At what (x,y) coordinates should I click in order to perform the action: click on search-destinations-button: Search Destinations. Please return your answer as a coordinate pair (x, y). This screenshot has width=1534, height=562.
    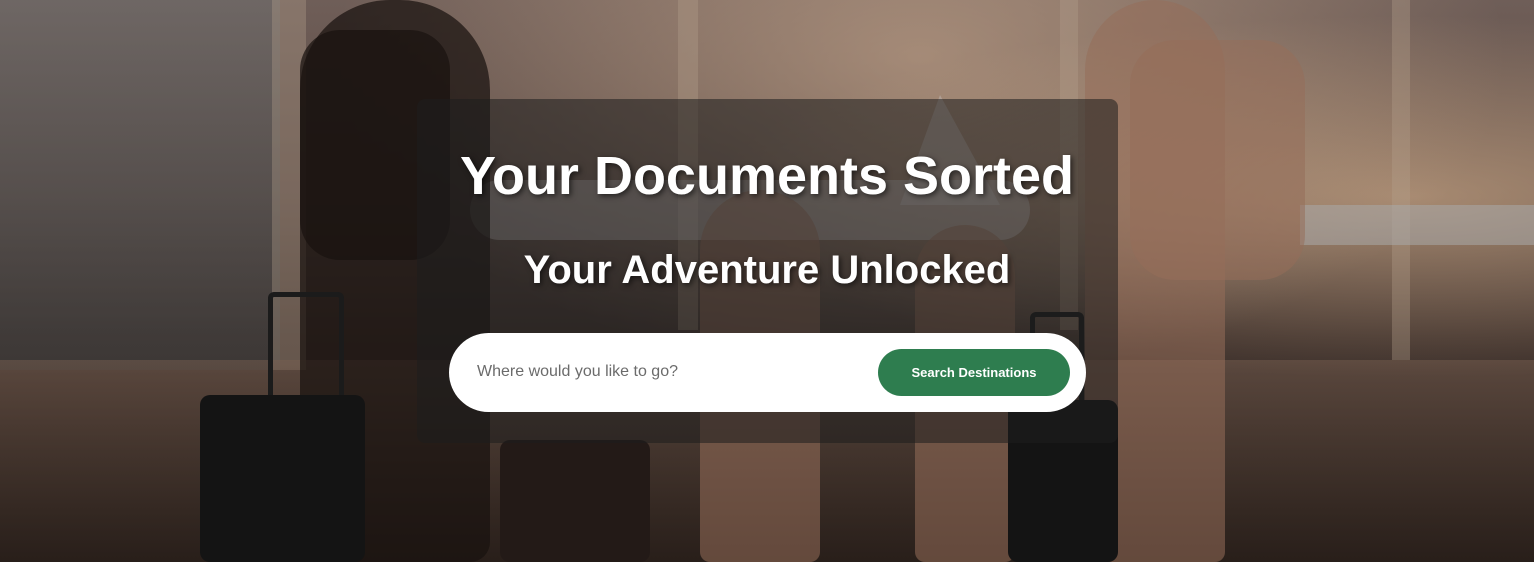
    Looking at the image, I should click on (974, 372).